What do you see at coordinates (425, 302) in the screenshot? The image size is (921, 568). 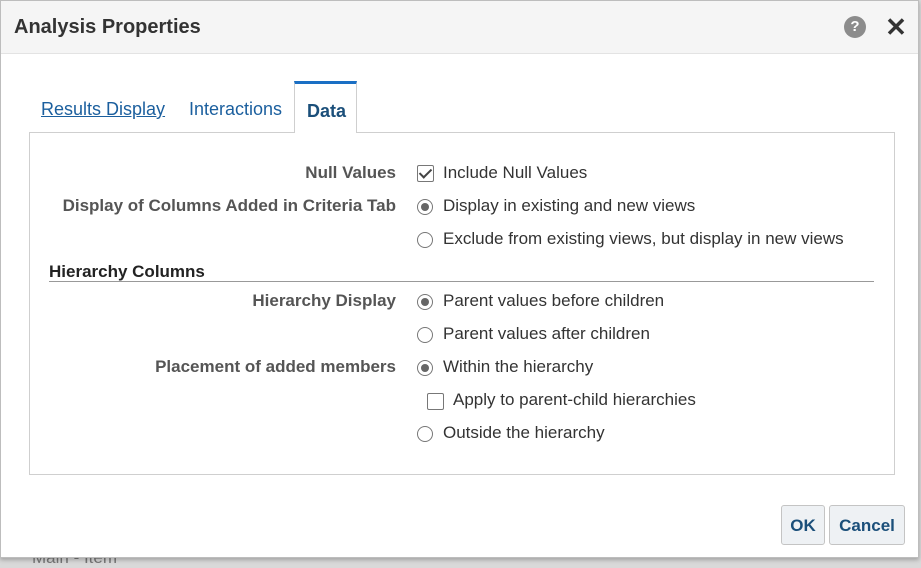 I see `parent-before-children-radio` at bounding box center [425, 302].